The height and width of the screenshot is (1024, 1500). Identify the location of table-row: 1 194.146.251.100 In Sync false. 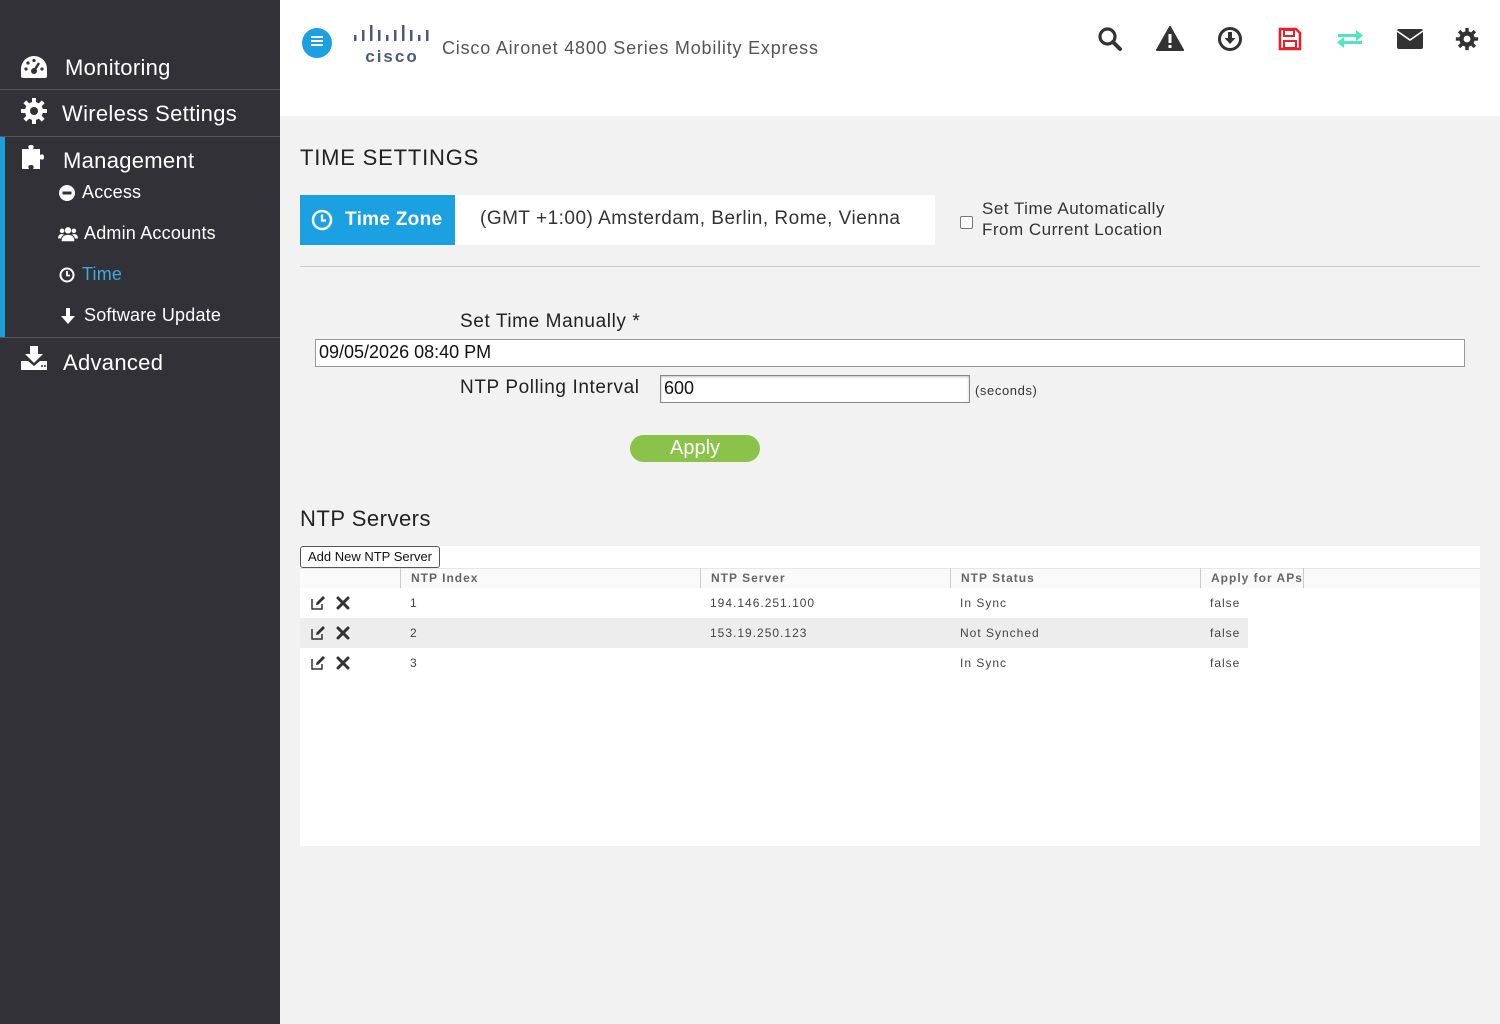
(774, 603).